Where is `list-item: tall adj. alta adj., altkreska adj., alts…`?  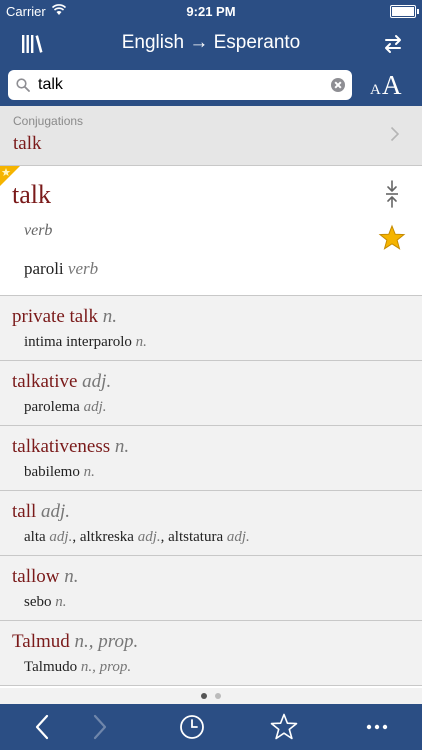
list-item: tall adj. alta adj., altkreska adj., alts… is located at coordinates (211, 523).